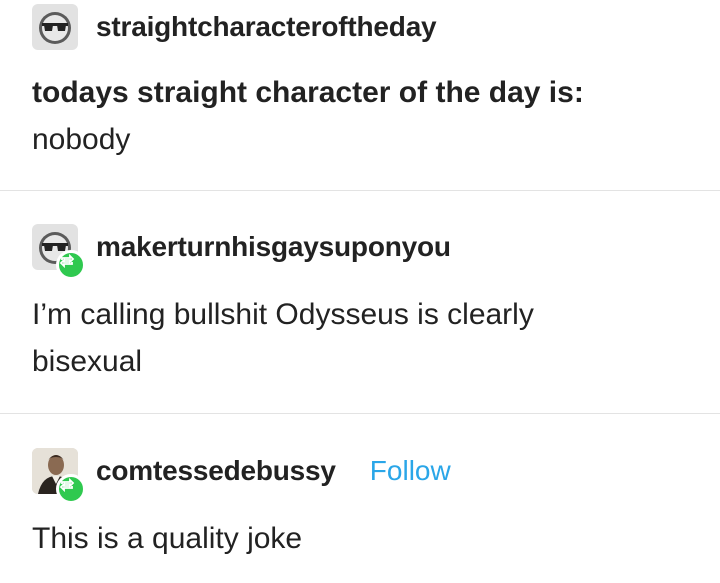  I want to click on post-text-line-1: I’m calling bullshit Odysseus is clearly, so click(283, 314).